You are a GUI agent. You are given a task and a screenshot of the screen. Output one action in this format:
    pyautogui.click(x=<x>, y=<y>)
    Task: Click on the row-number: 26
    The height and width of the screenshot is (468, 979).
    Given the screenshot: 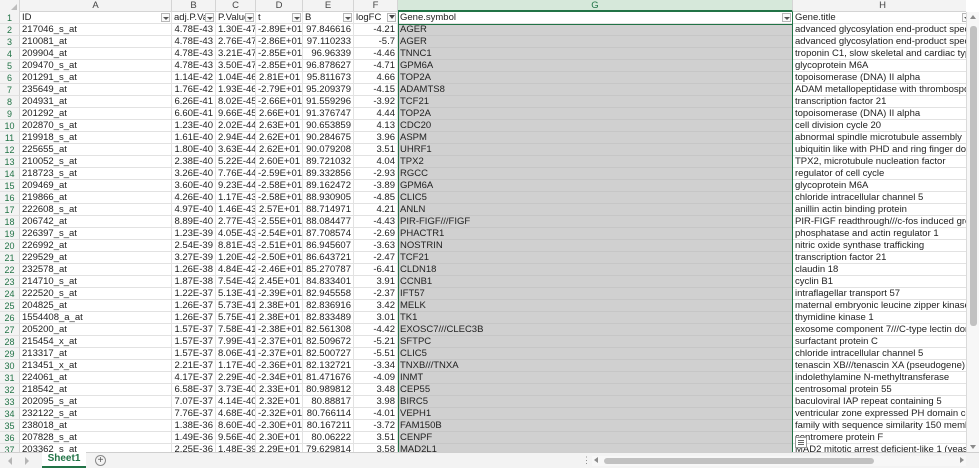 What is the action you would take?
    pyautogui.click(x=10, y=318)
    